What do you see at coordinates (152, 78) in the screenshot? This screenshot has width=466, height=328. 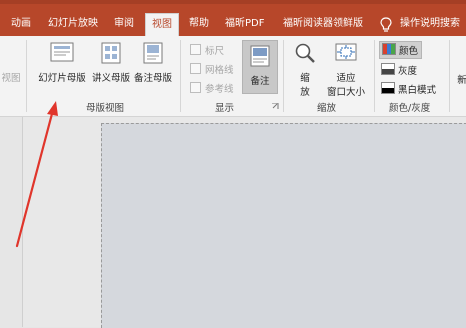 I see `notes-master-label: 备注母版` at bounding box center [152, 78].